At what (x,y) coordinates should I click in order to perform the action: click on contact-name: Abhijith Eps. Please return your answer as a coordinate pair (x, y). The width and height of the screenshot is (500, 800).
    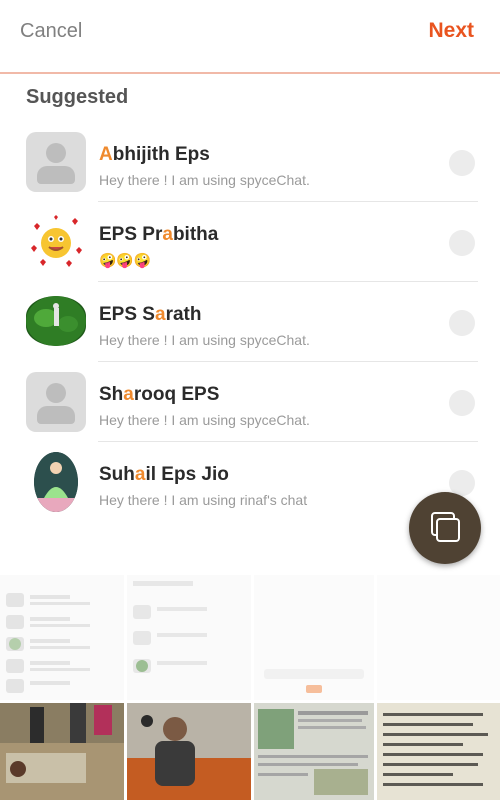
    Looking at the image, I should click on (154, 154).